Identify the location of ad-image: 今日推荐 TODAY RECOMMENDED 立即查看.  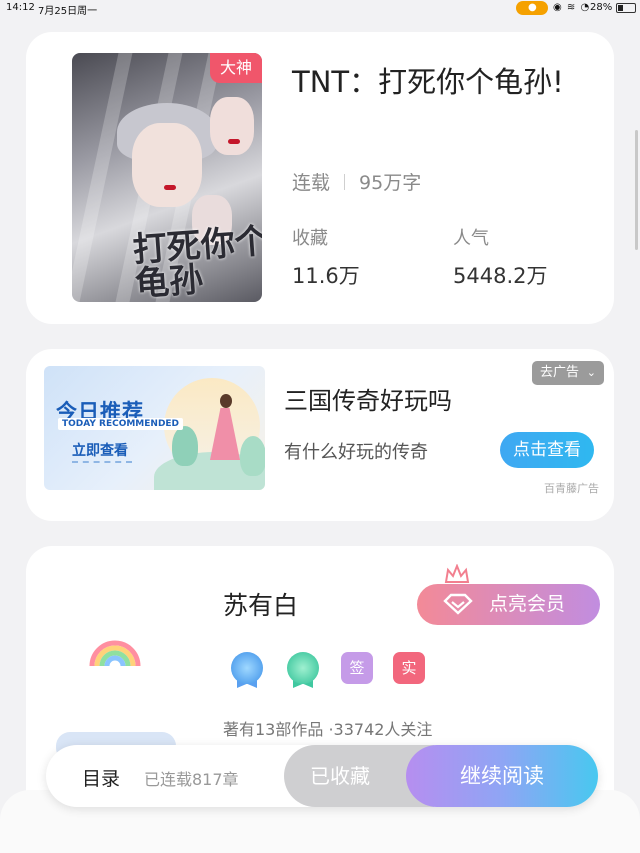
(154, 428).